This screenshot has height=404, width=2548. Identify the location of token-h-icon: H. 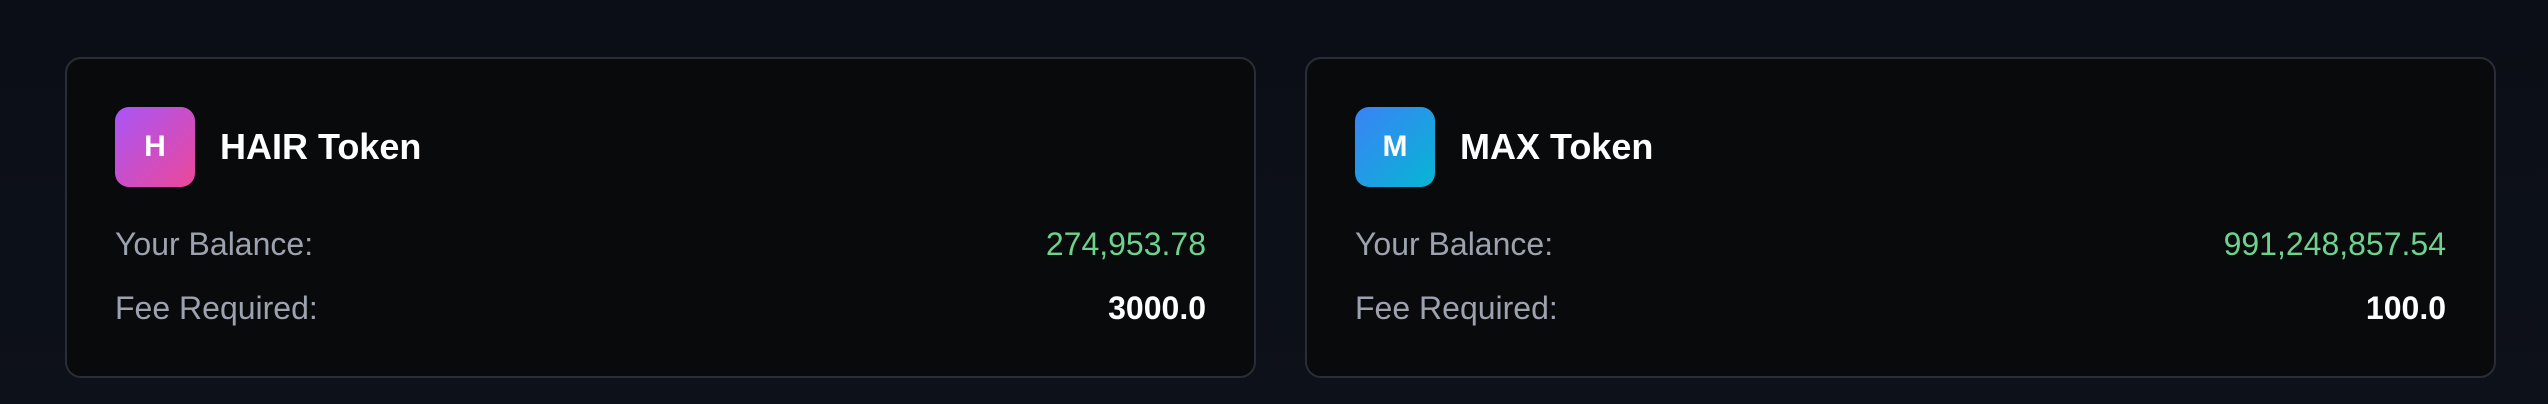
(155, 147).